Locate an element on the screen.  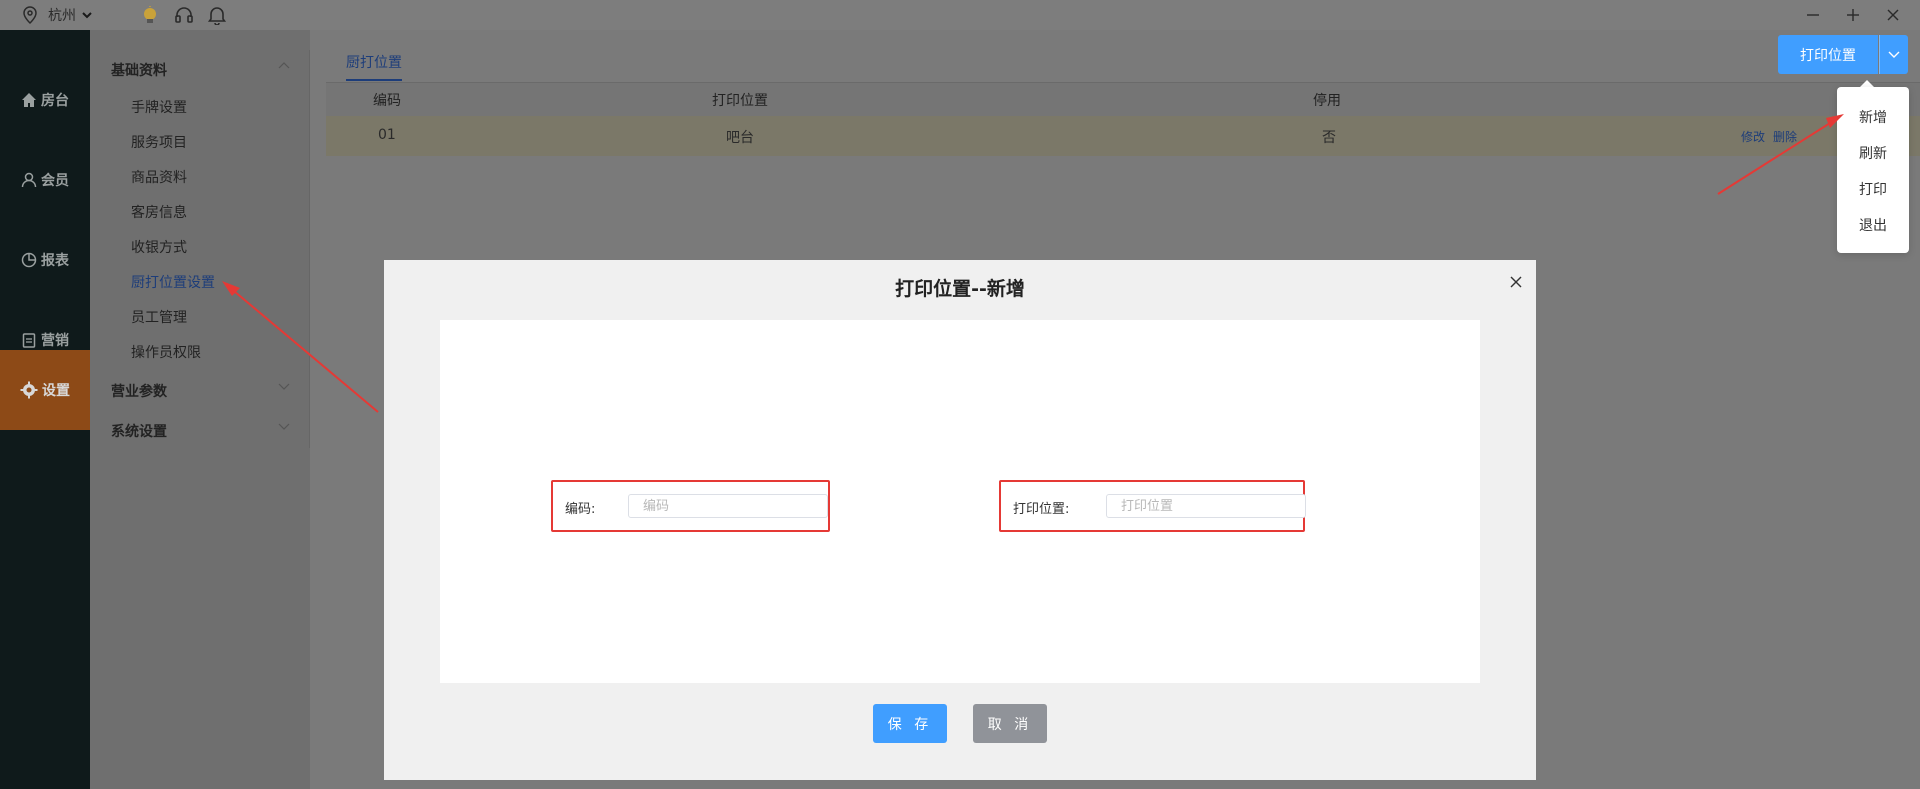
edit-link: 修改 is located at coordinates (1753, 136).